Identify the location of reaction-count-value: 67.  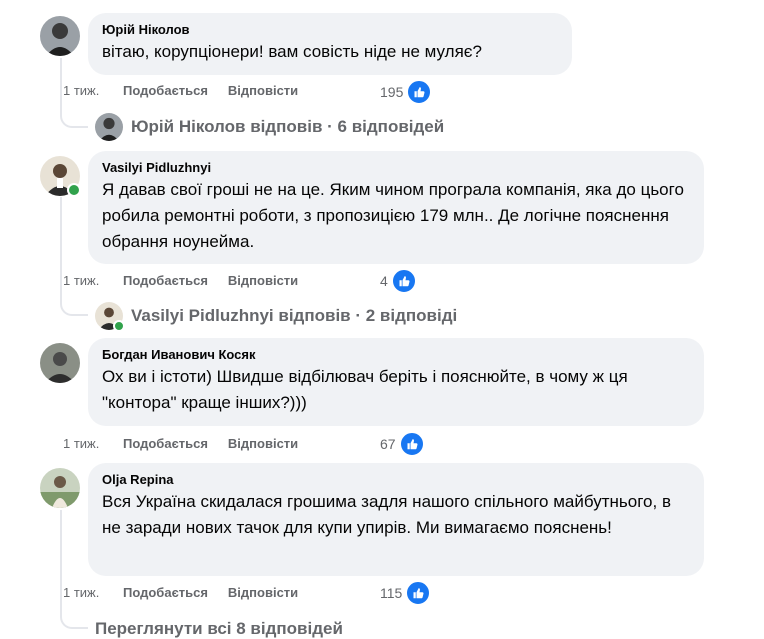
(388, 444).